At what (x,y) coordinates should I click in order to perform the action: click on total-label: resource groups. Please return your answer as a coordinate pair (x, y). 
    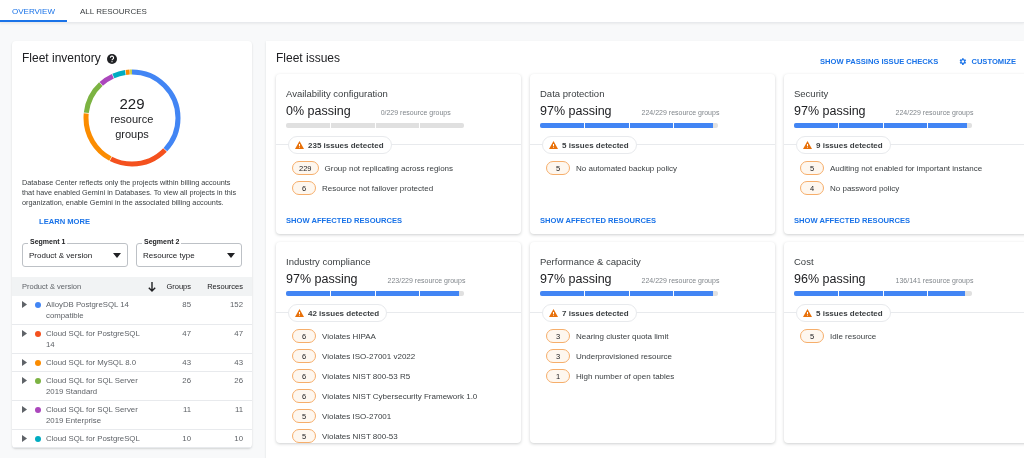
    Looking at the image, I should click on (132, 126).